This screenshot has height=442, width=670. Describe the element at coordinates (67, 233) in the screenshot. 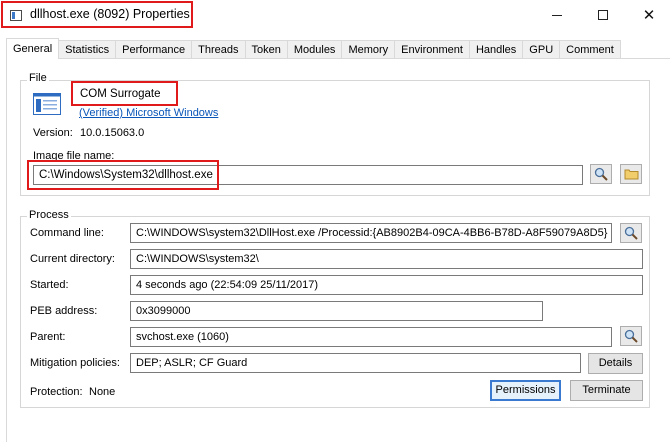

I see `command-line-label: Command line:` at that location.